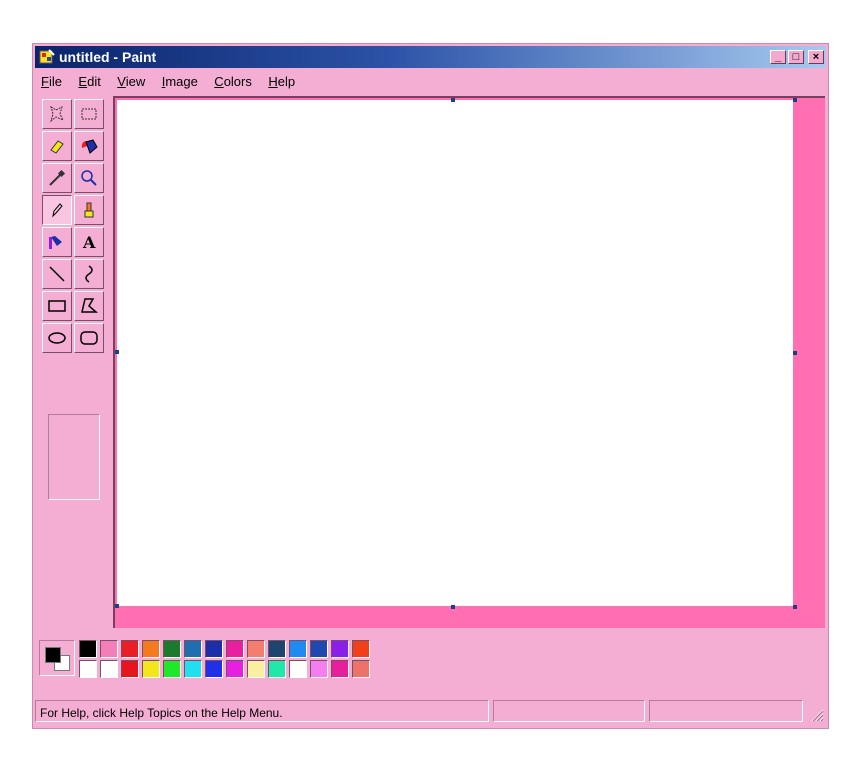  Describe the element at coordinates (74, 457) in the screenshot. I see `tool-options-box` at that location.